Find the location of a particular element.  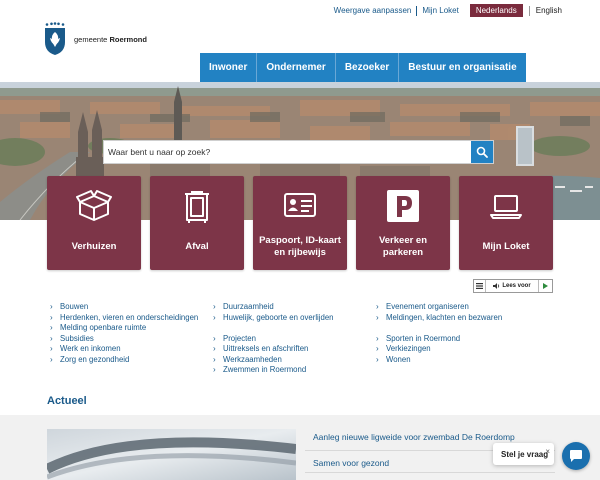

topic-link-label: Evenement organiseren is located at coordinates (427, 306).